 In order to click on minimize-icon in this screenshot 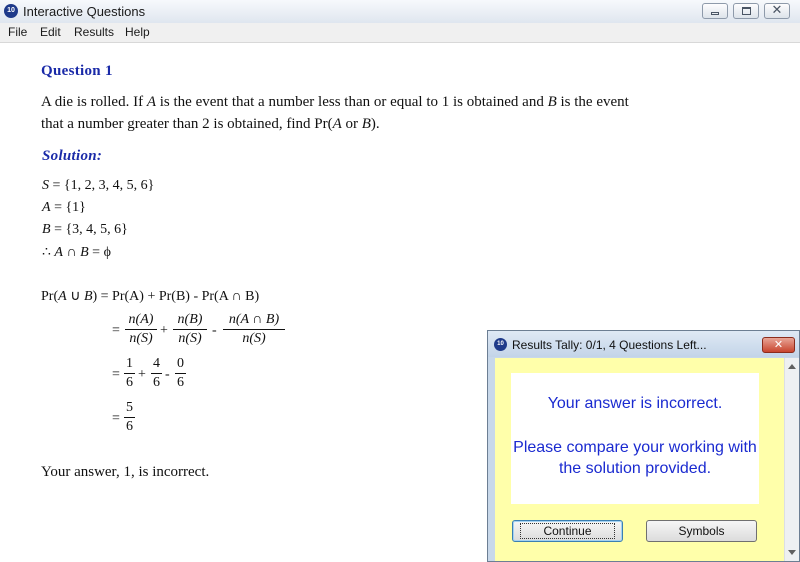, I will do `click(715, 11)`.